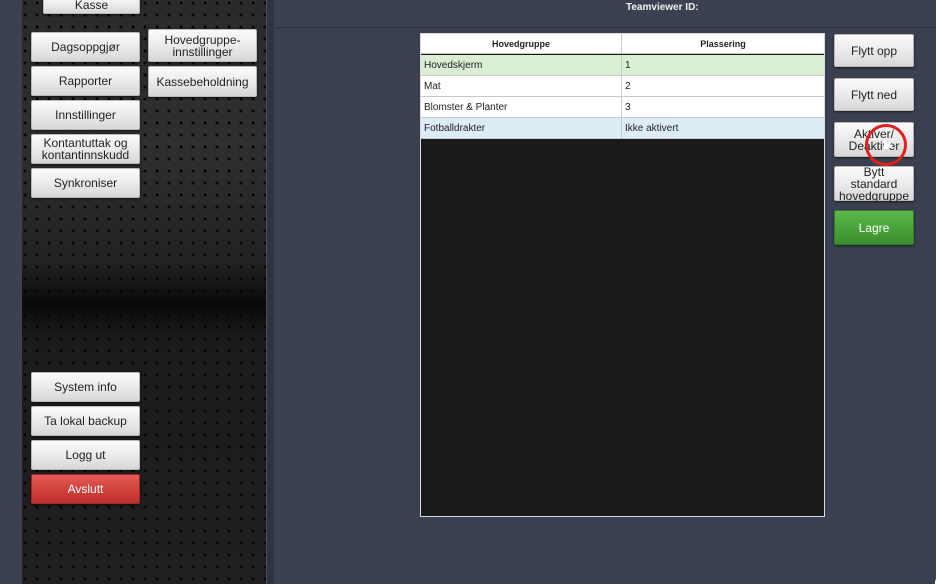 The height and width of the screenshot is (586, 938). I want to click on table-header: Hovedgruppe Plassering, so click(622, 44).